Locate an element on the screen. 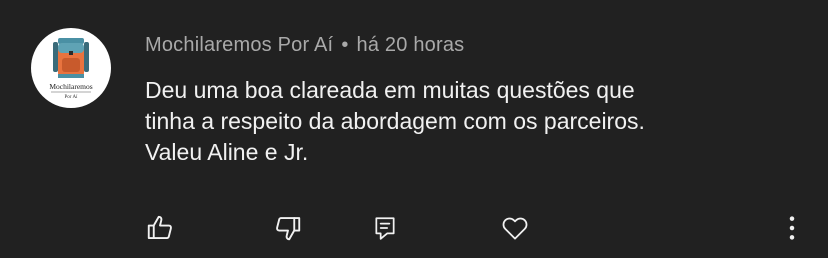 The image size is (828, 258). heart-button is located at coordinates (515, 228).